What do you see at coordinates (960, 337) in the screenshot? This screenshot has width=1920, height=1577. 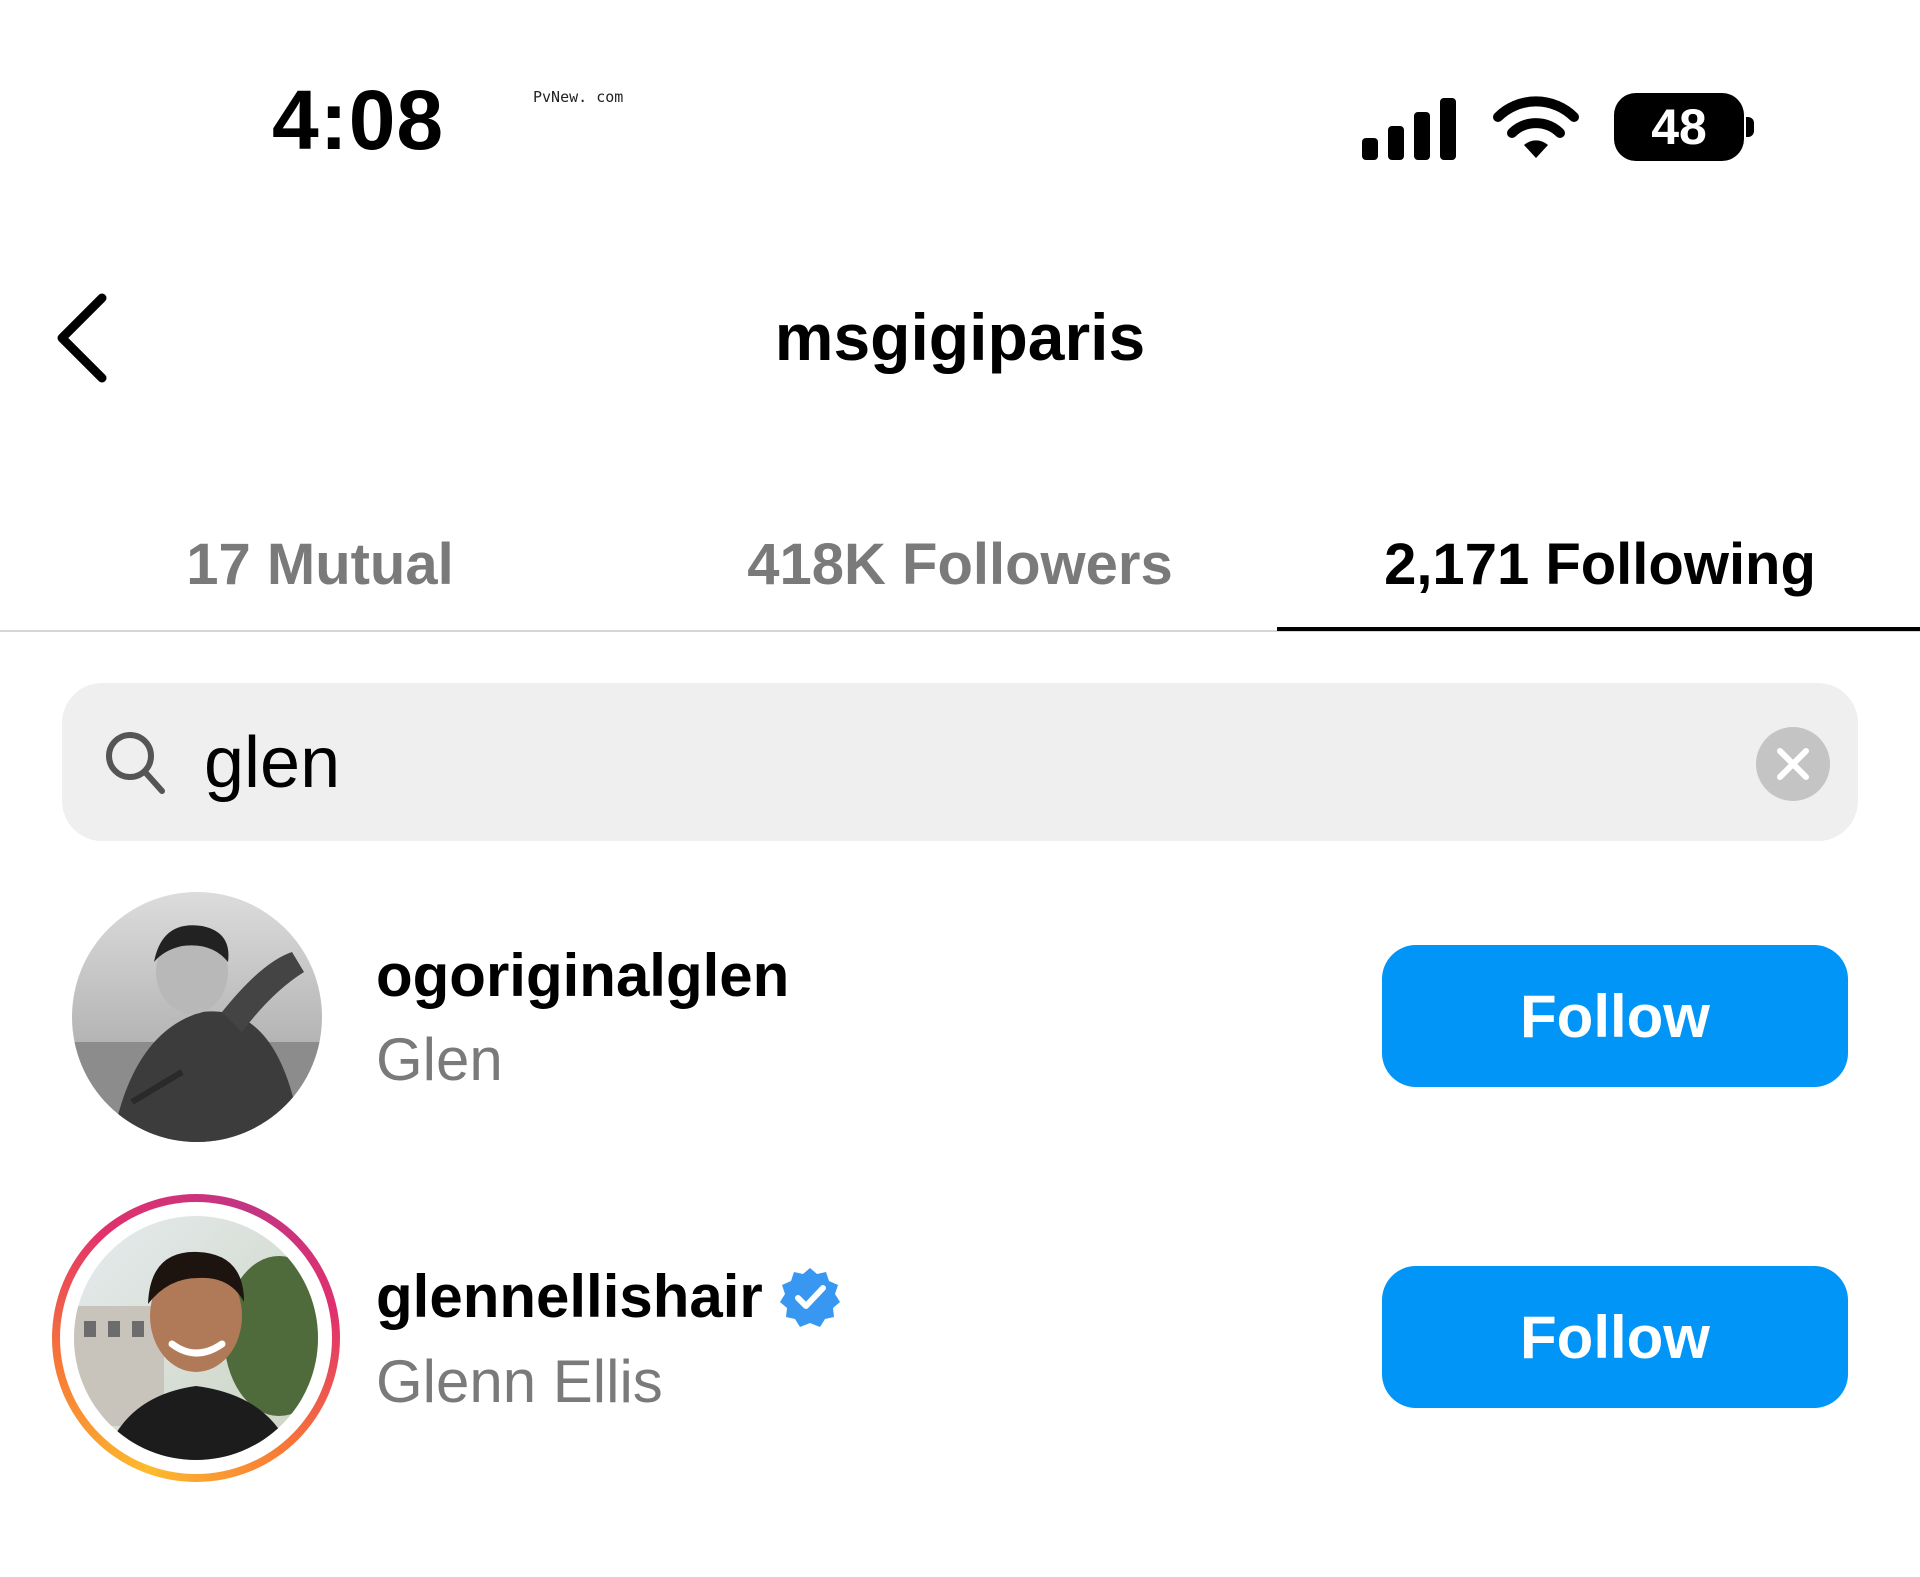 I see `page-title: msgigiparis` at bounding box center [960, 337].